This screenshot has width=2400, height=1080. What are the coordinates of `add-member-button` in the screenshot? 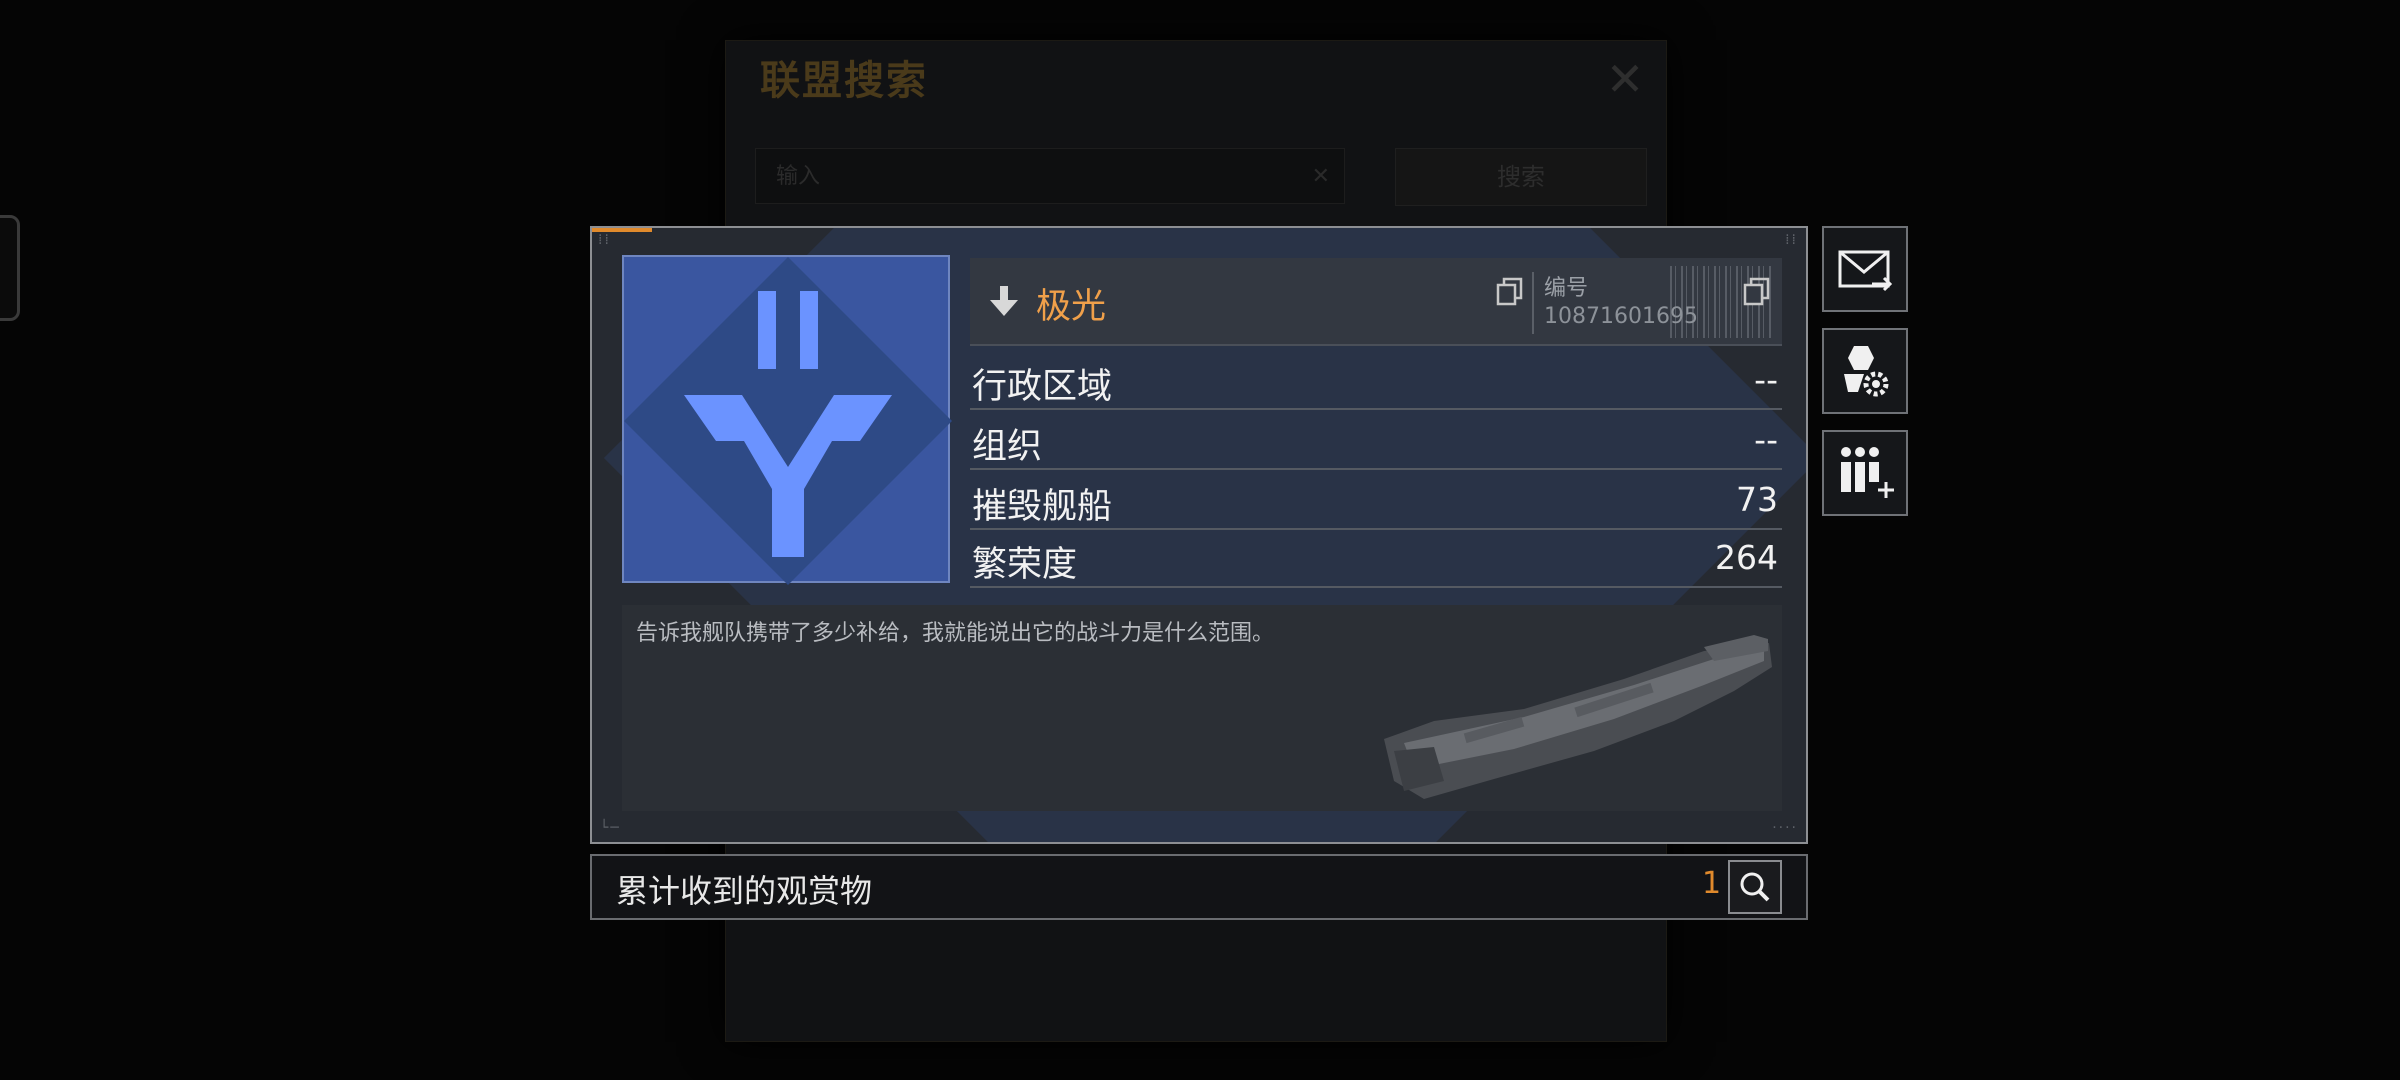 It's located at (1865, 473).